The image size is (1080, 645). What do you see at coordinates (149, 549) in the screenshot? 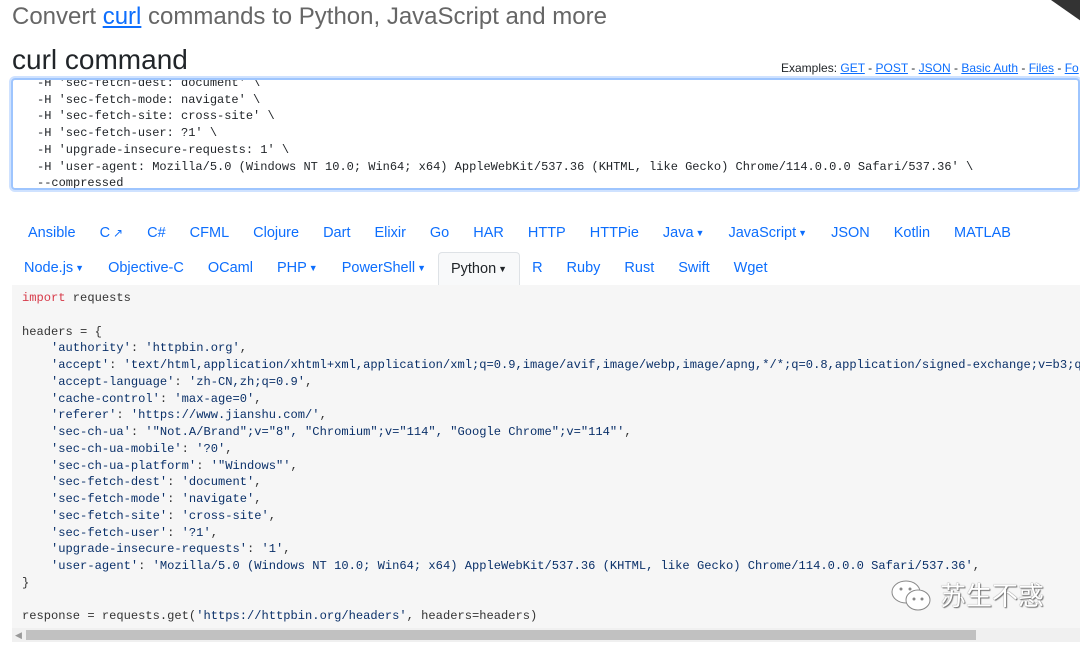
I see `string-literal: 'upgrade-insecure-requests'` at bounding box center [149, 549].